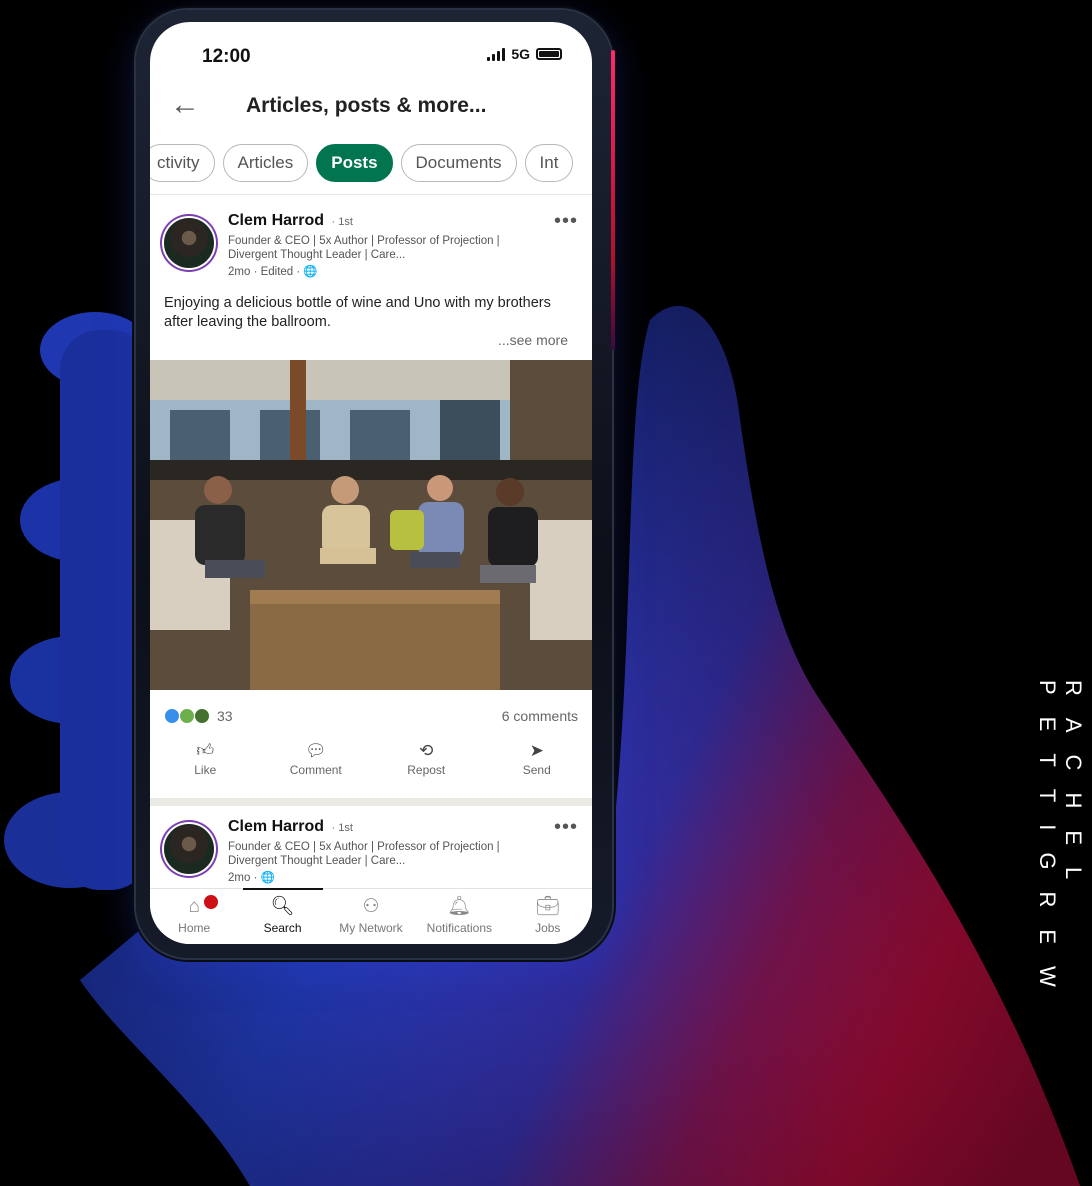  What do you see at coordinates (205, 750) in the screenshot?
I see `thumbs-up-icon: 👍︎` at bounding box center [205, 750].